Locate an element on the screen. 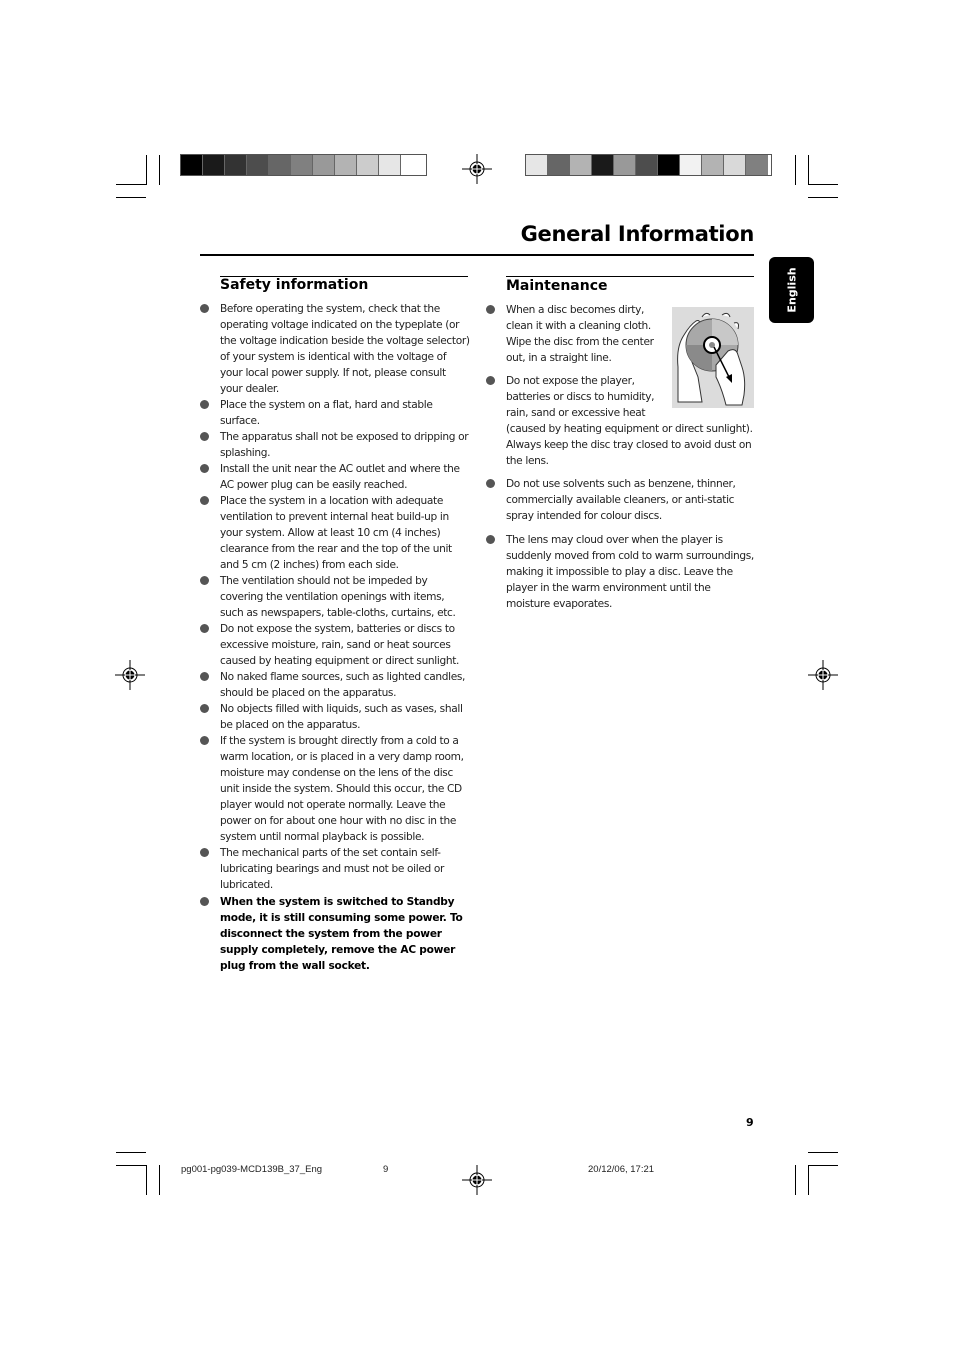  maintenance-heading: Maintenance is located at coordinates (557, 286).